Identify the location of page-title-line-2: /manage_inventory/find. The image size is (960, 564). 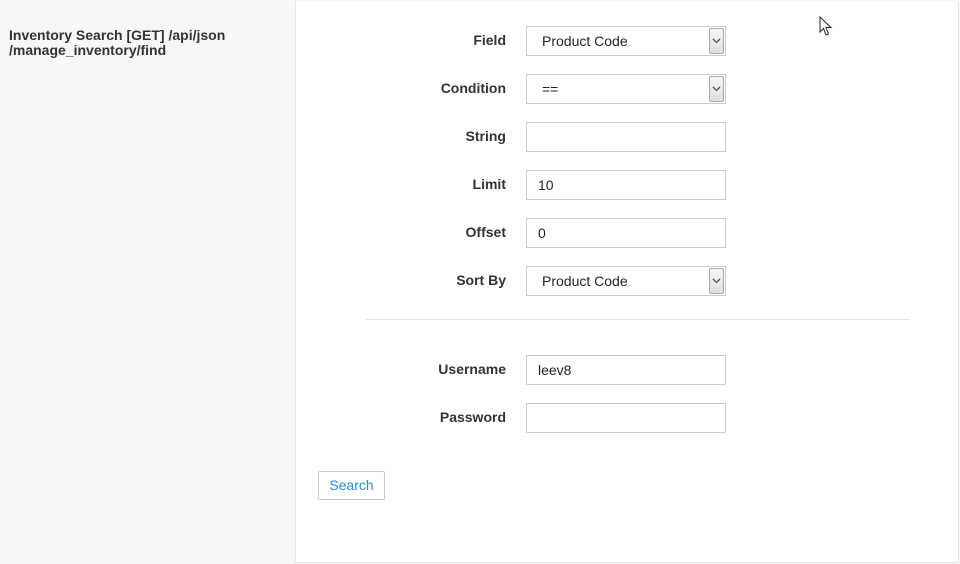
(88, 50).